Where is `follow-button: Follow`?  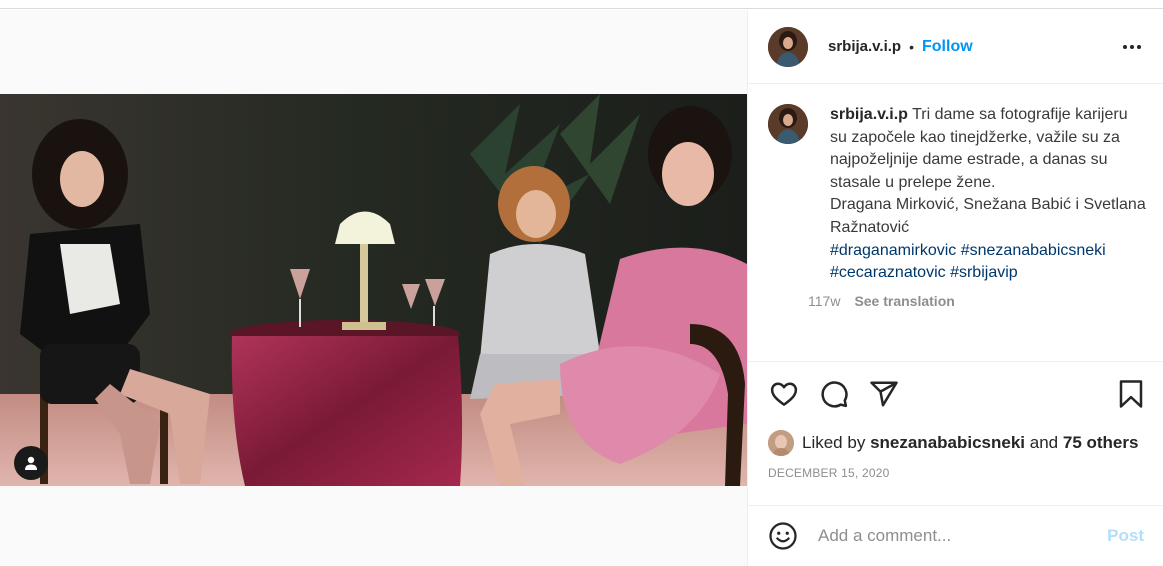 follow-button: Follow is located at coordinates (947, 47).